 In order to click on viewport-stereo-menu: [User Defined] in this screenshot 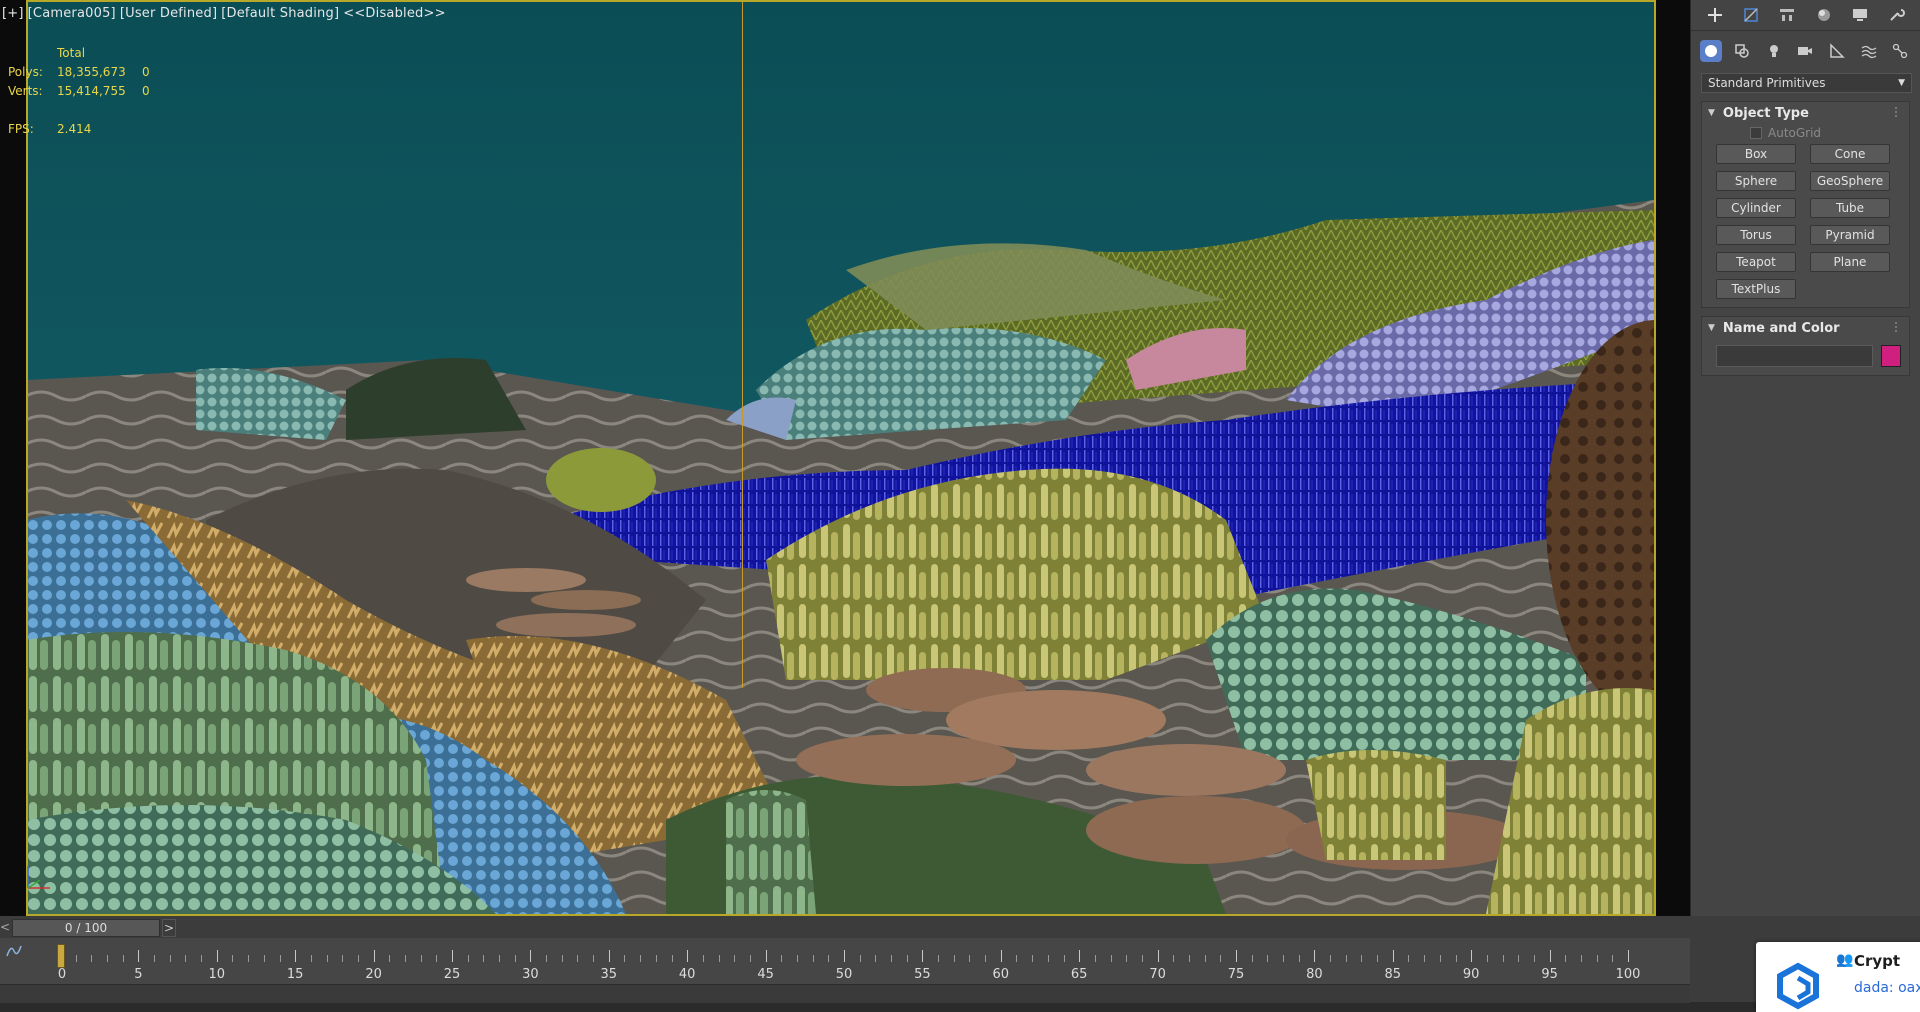, I will do `click(168, 13)`.